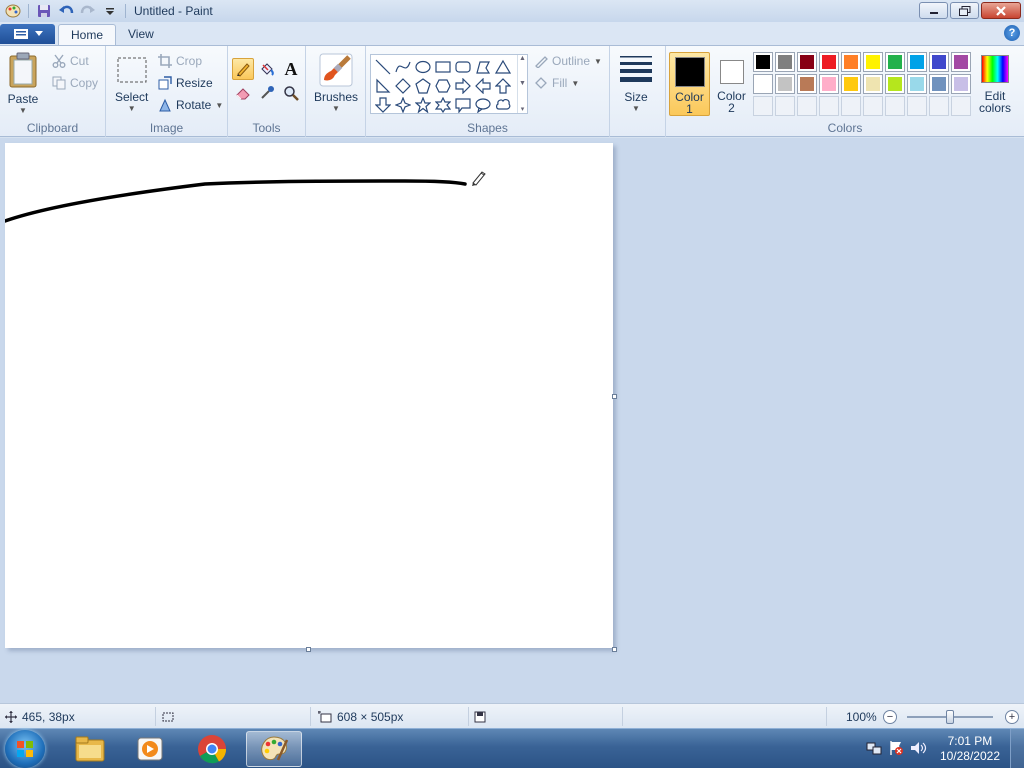  Describe the element at coordinates (503, 104) in the screenshot. I see `cloud-callout-shape` at that location.